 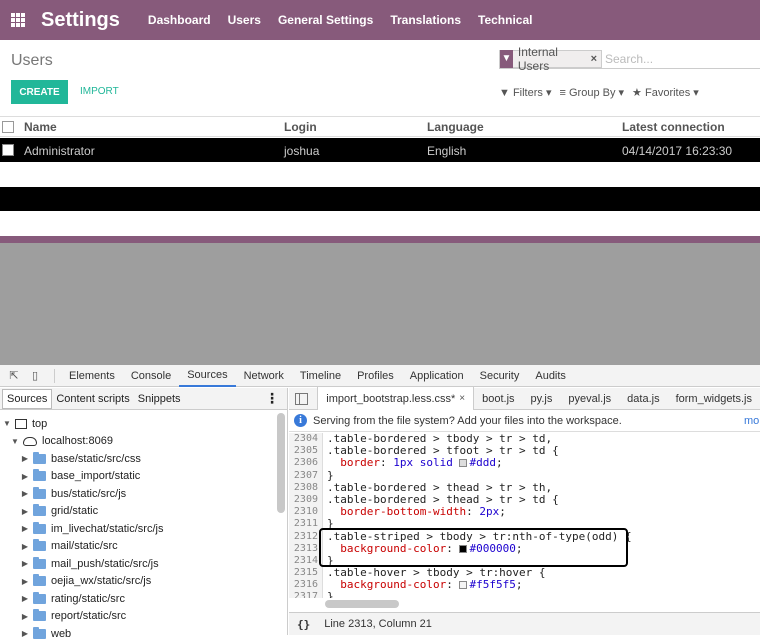 What do you see at coordinates (92, 399) in the screenshot?
I see `navigator-tab-content-scripts: Content scripts` at bounding box center [92, 399].